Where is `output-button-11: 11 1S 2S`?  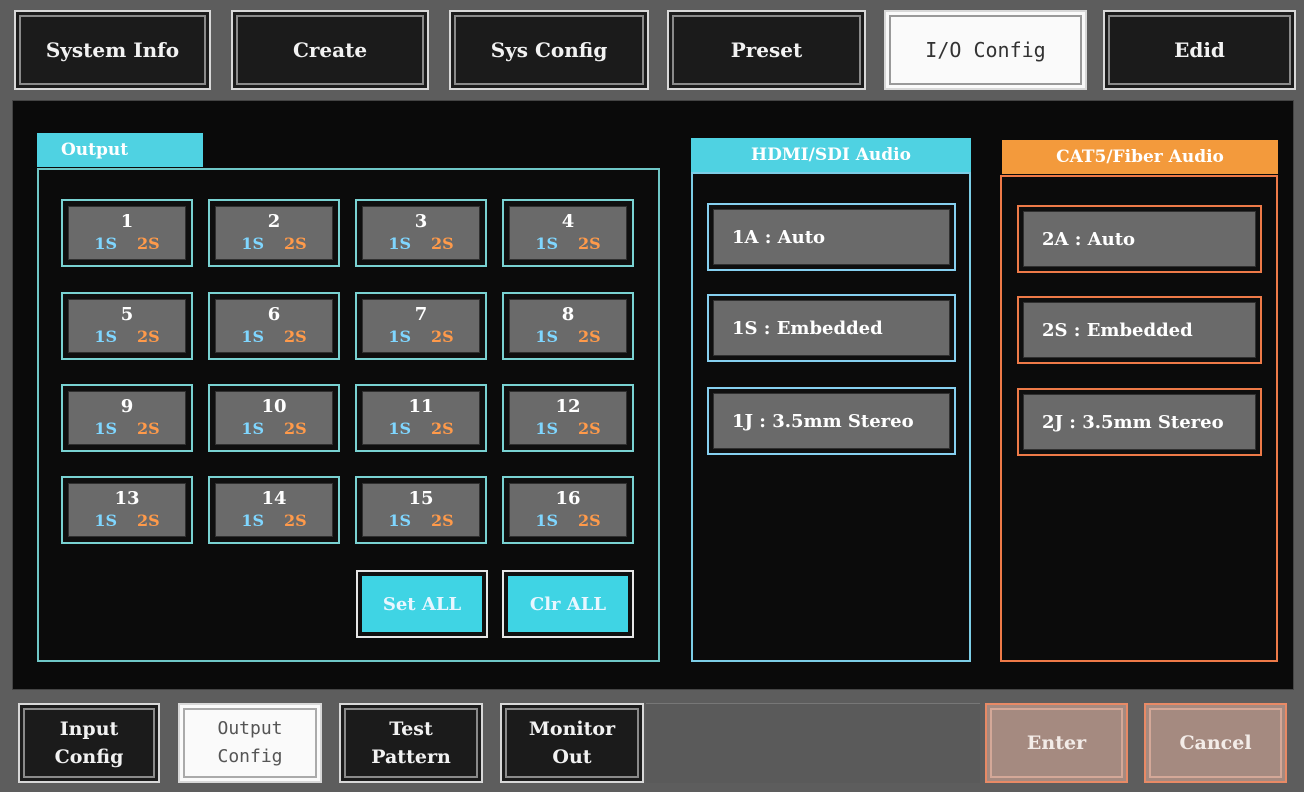
output-button-11: 11 1S 2S is located at coordinates (421, 418).